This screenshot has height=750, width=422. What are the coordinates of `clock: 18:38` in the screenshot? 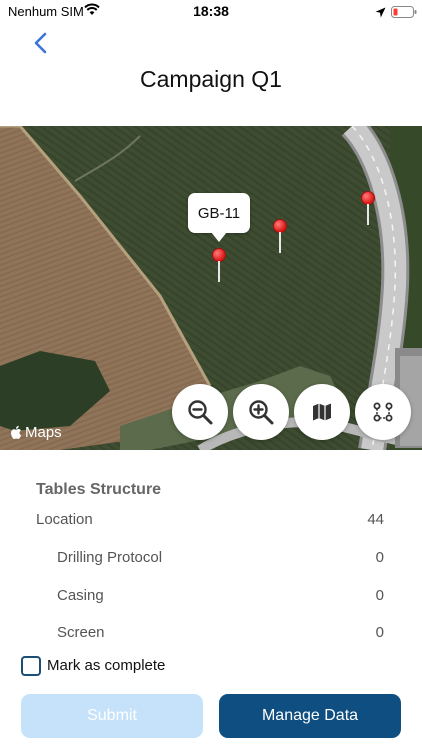 It's located at (211, 11).